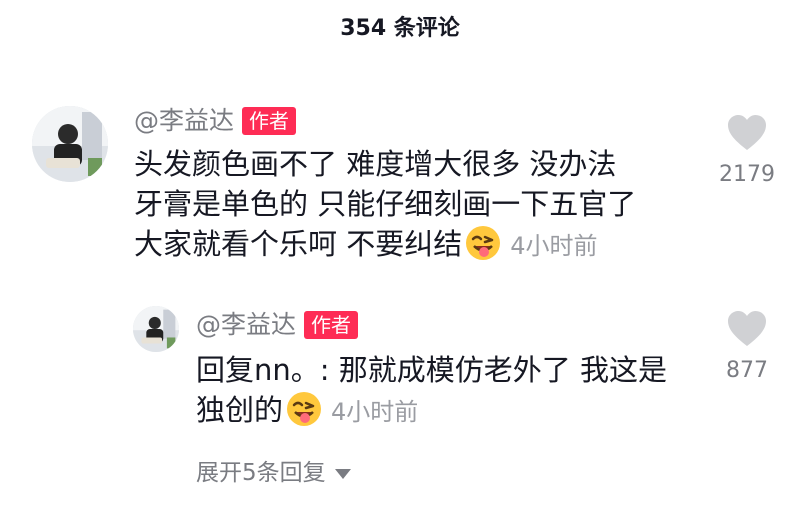  I want to click on comment-line-last: 大家就看个乐呵 不要纠结 4小时前, so click(385, 244).